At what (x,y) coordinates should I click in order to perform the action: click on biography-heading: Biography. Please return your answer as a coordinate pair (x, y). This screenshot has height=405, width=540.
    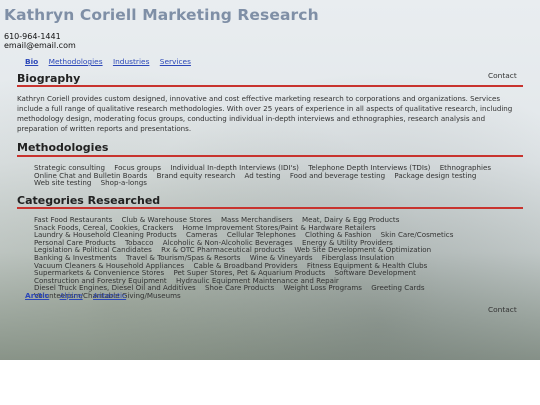
    Looking at the image, I should click on (49, 78).